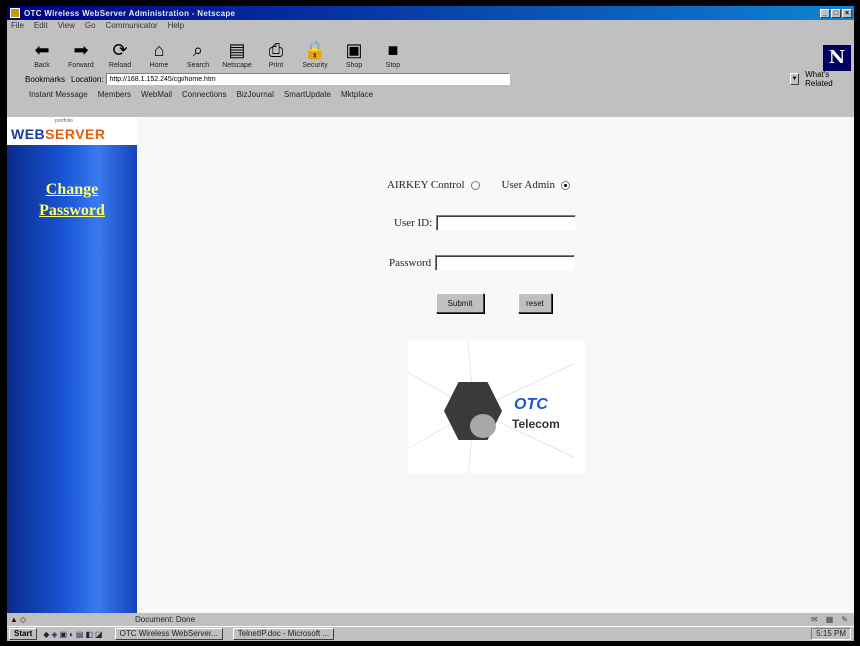  Describe the element at coordinates (315, 50) in the screenshot. I see `security-icon: 🔒` at that location.